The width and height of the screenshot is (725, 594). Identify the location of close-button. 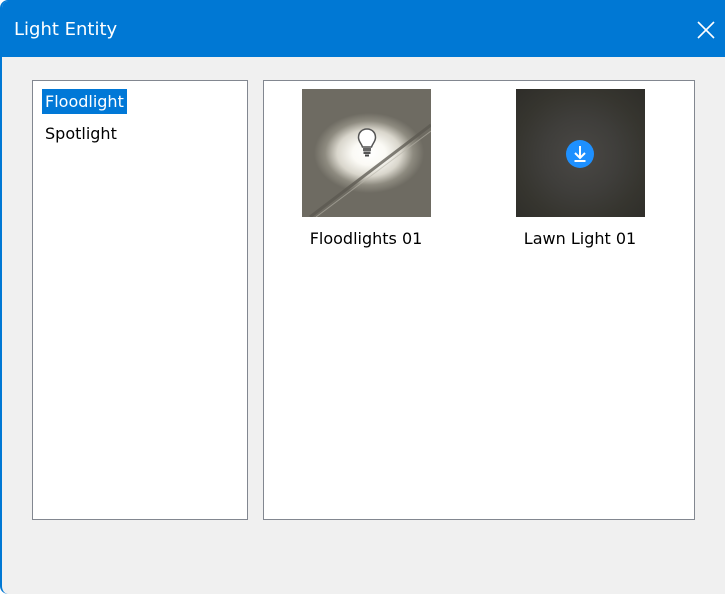
(706, 30).